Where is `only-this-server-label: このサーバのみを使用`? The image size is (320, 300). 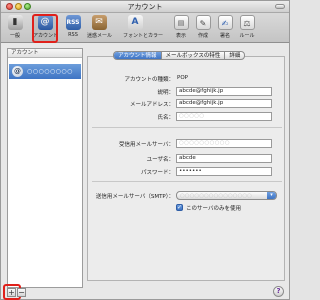 only-this-server-label: このサーバのみを使用 is located at coordinates (213, 209).